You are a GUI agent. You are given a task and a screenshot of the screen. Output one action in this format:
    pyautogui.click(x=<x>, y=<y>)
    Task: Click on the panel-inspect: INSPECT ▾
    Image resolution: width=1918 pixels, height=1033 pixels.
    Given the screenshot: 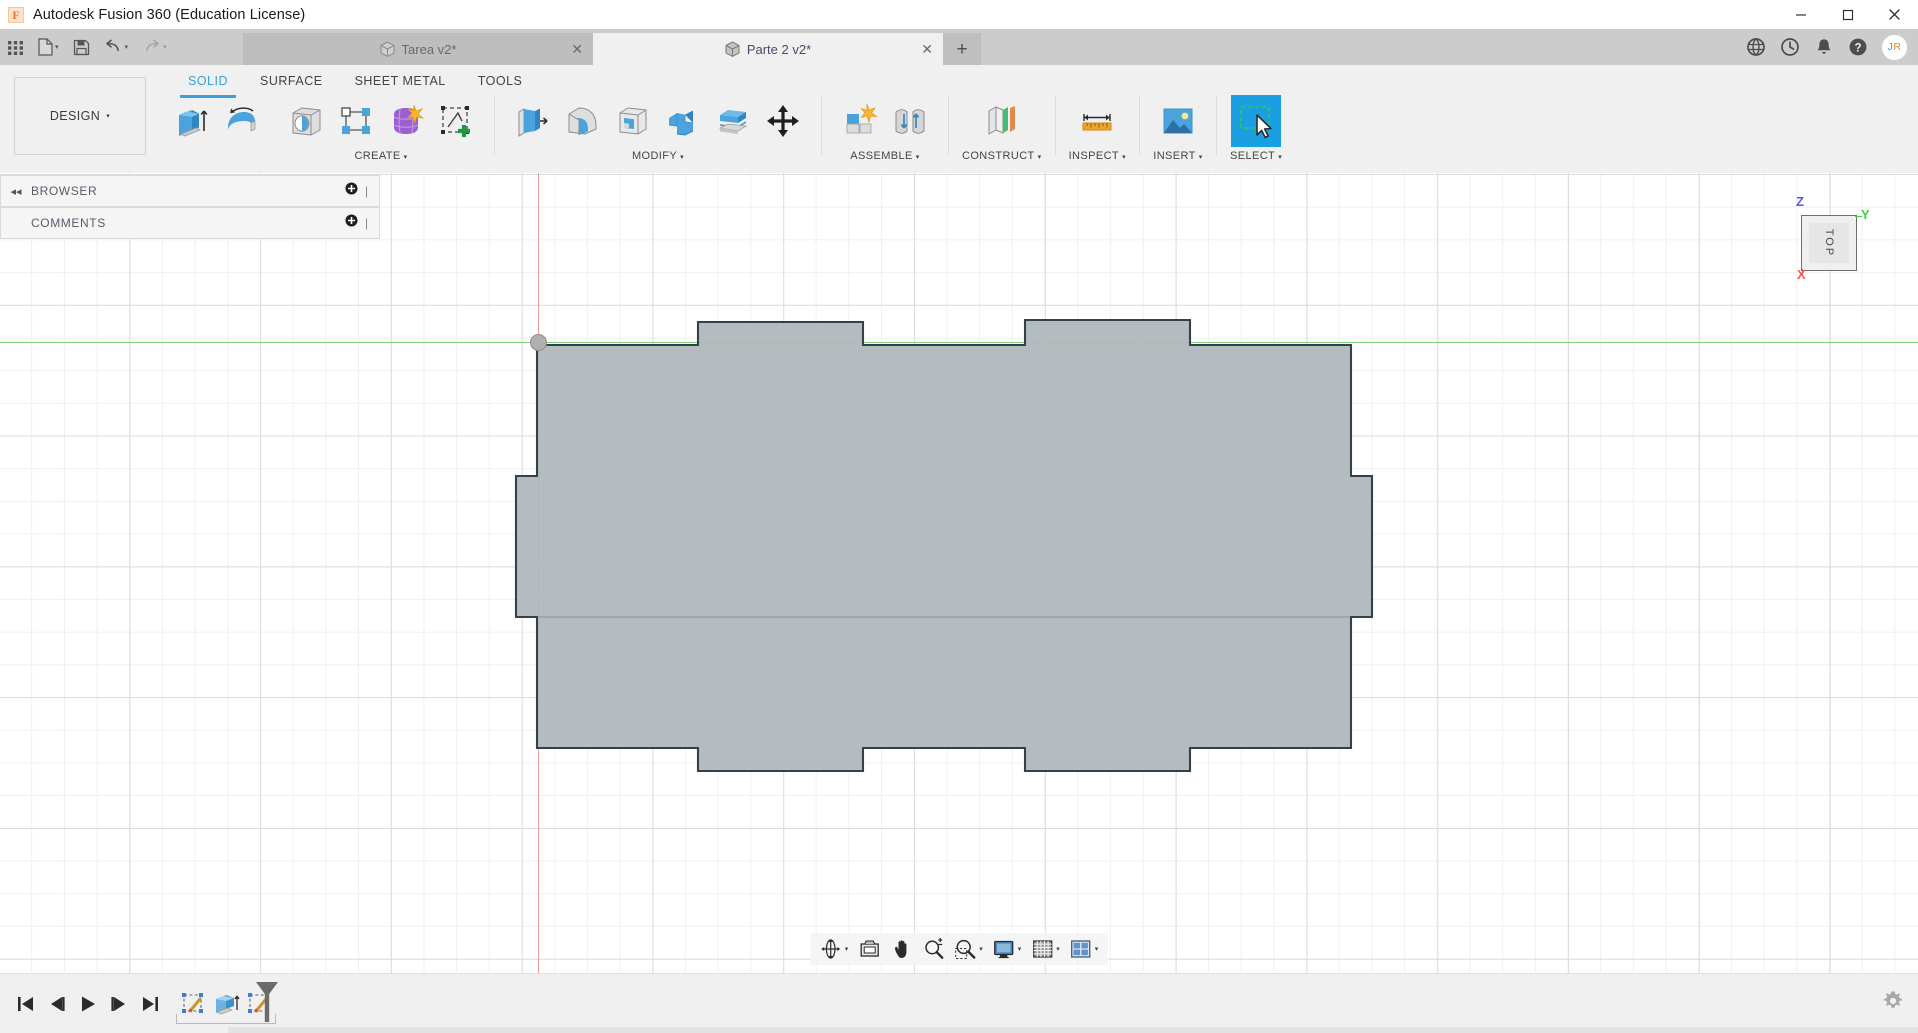 What is the action you would take?
    pyautogui.click(x=1097, y=128)
    